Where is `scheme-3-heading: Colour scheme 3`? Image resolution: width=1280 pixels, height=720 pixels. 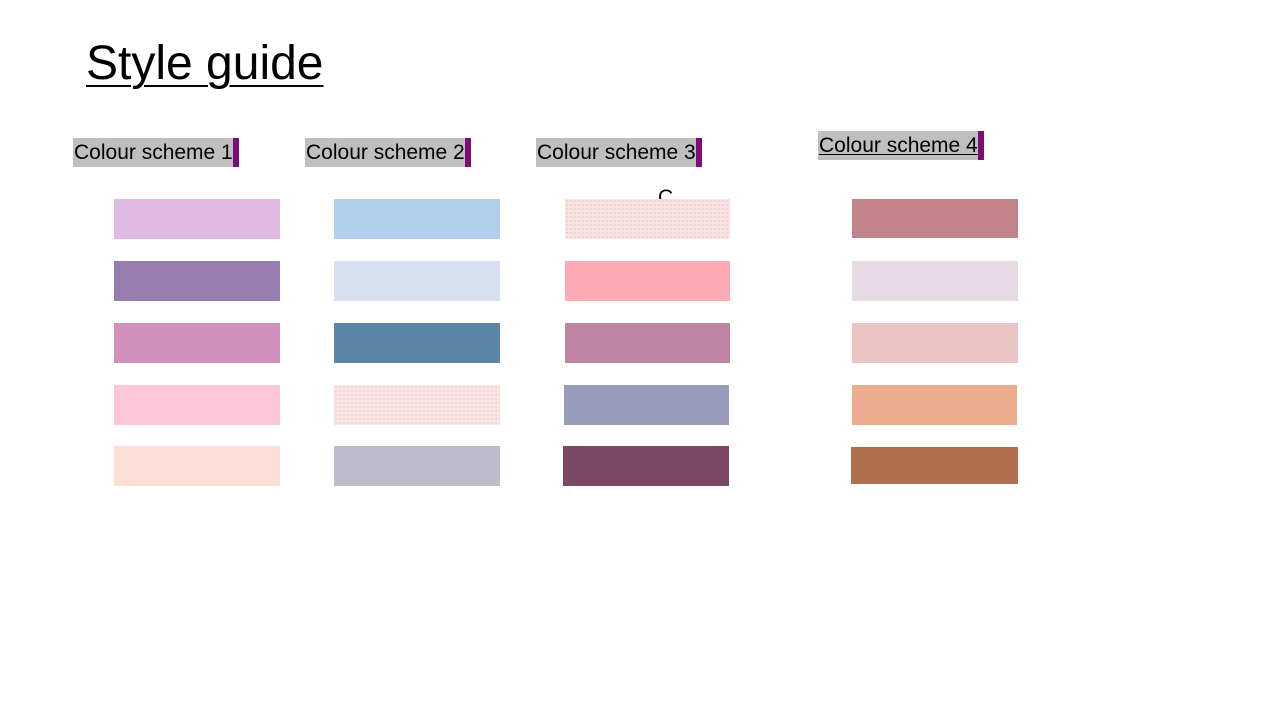
scheme-3-heading: Colour scheme 3 is located at coordinates (619, 152).